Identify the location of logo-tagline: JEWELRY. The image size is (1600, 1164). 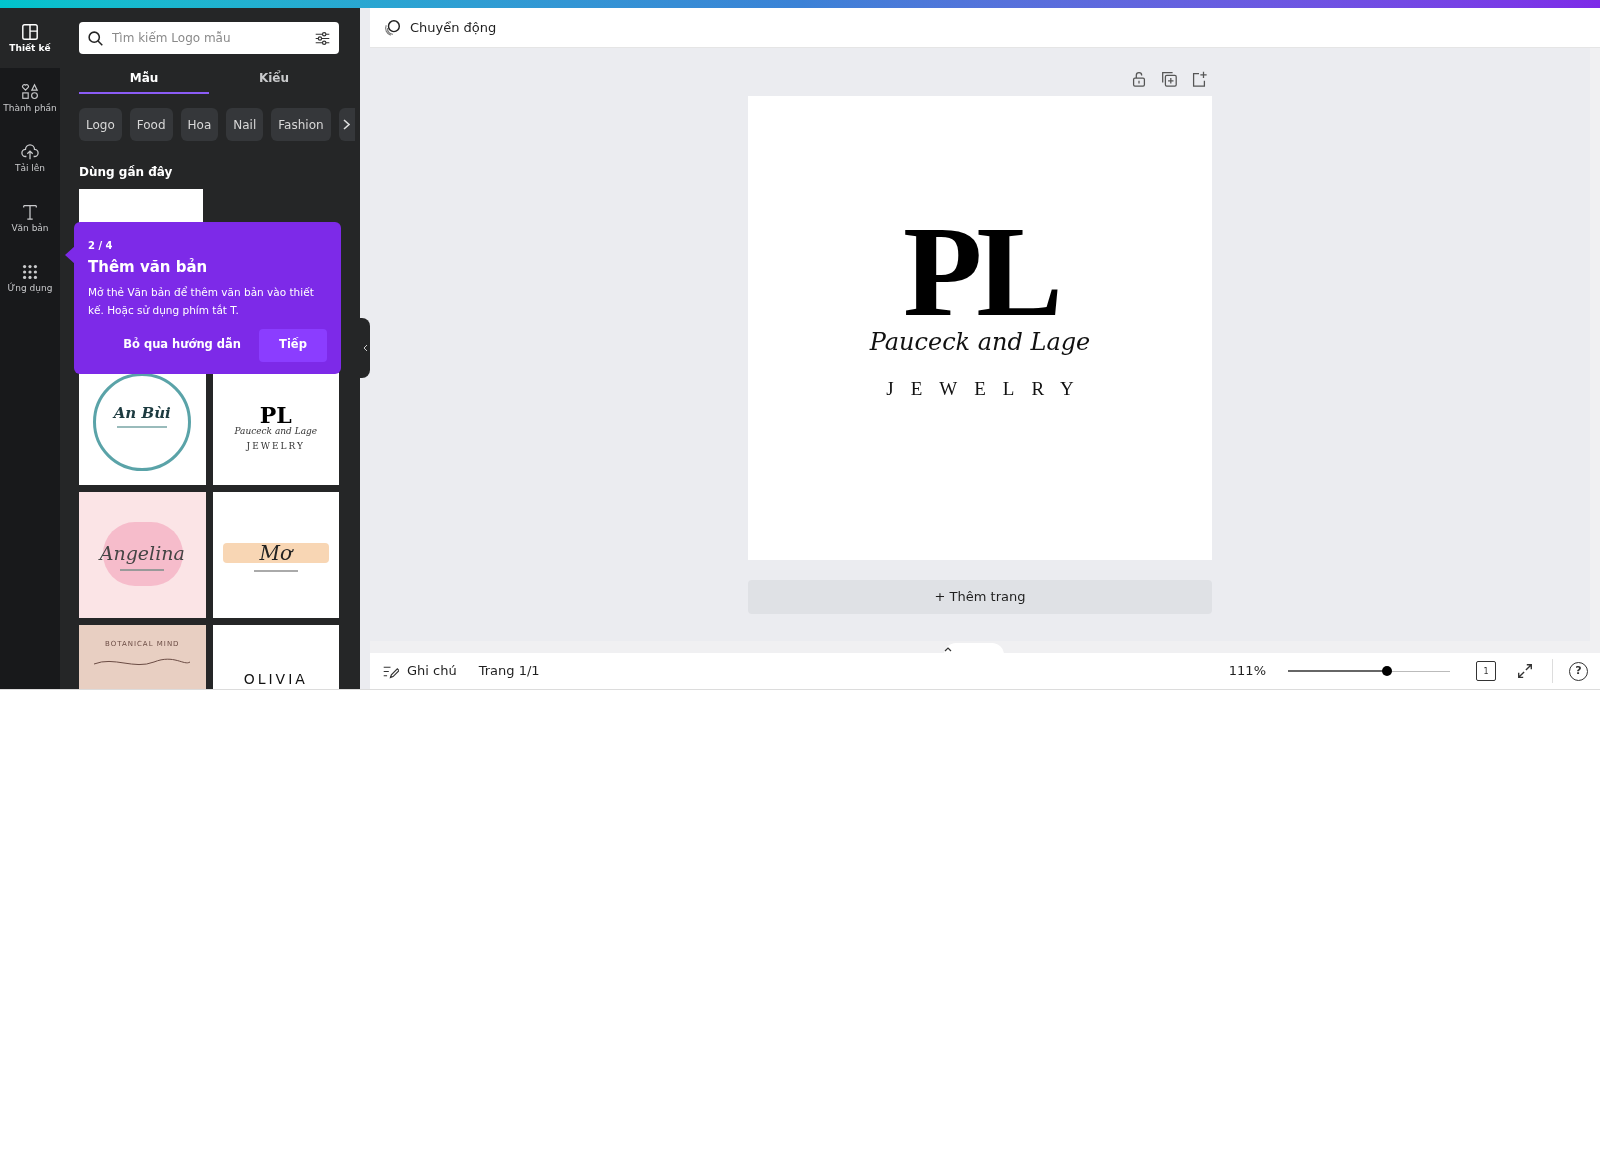
(275, 447).